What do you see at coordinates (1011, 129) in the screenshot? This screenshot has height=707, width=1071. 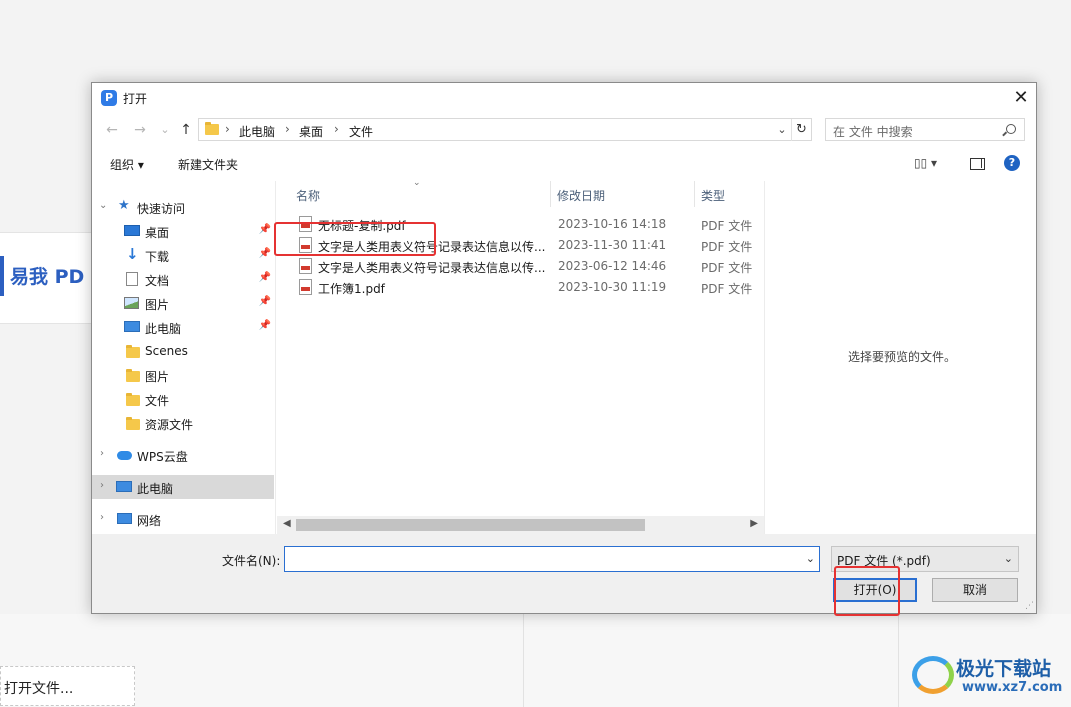 I see `search-icon` at bounding box center [1011, 129].